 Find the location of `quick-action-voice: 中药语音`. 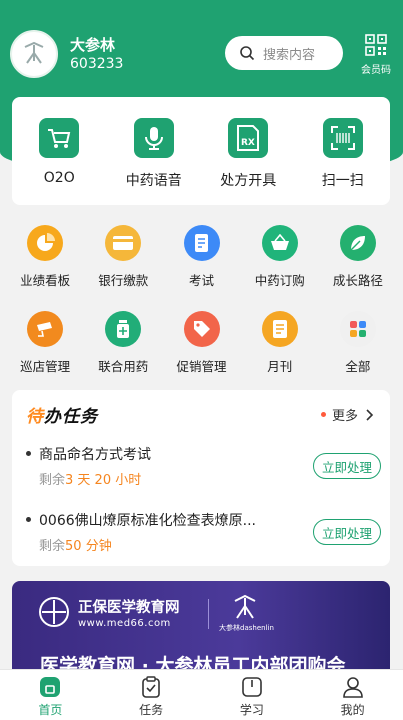

quick-action-voice: 中药语音 is located at coordinates (154, 151).